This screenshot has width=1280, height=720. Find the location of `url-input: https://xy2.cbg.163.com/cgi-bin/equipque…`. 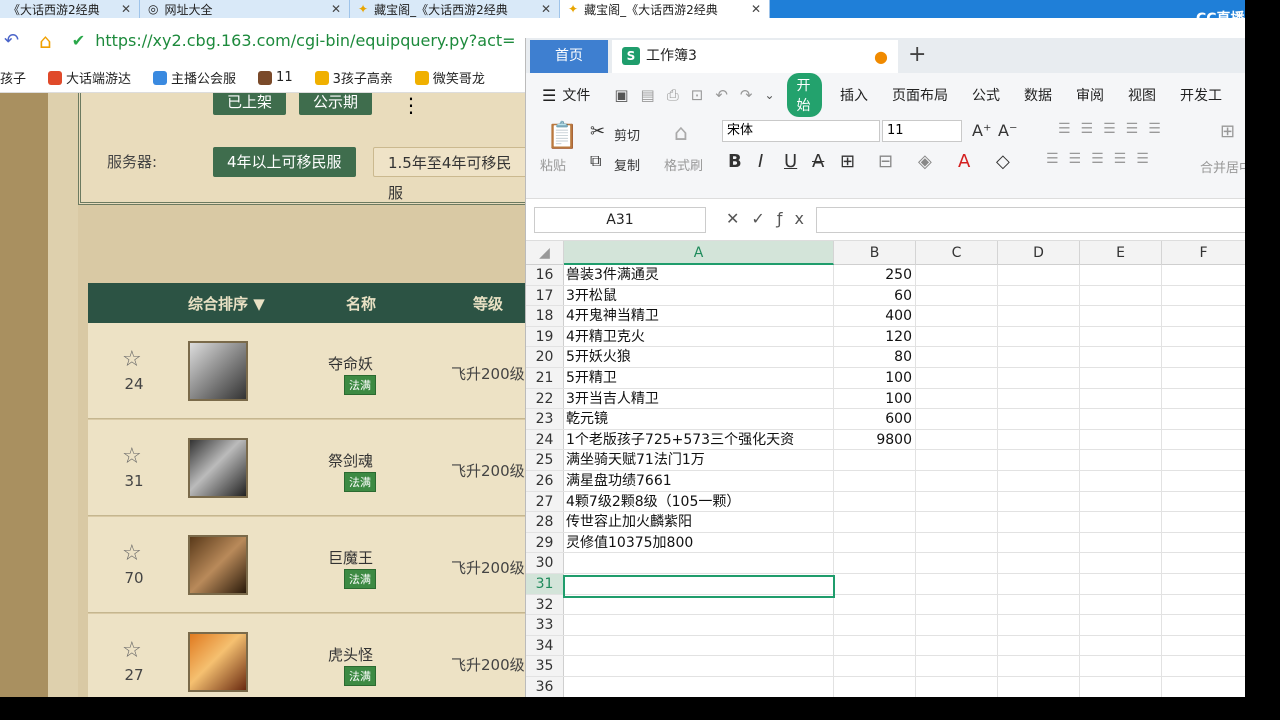

url-input: https://xy2.cbg.163.com/cgi-bin/equipque… is located at coordinates (305, 40).